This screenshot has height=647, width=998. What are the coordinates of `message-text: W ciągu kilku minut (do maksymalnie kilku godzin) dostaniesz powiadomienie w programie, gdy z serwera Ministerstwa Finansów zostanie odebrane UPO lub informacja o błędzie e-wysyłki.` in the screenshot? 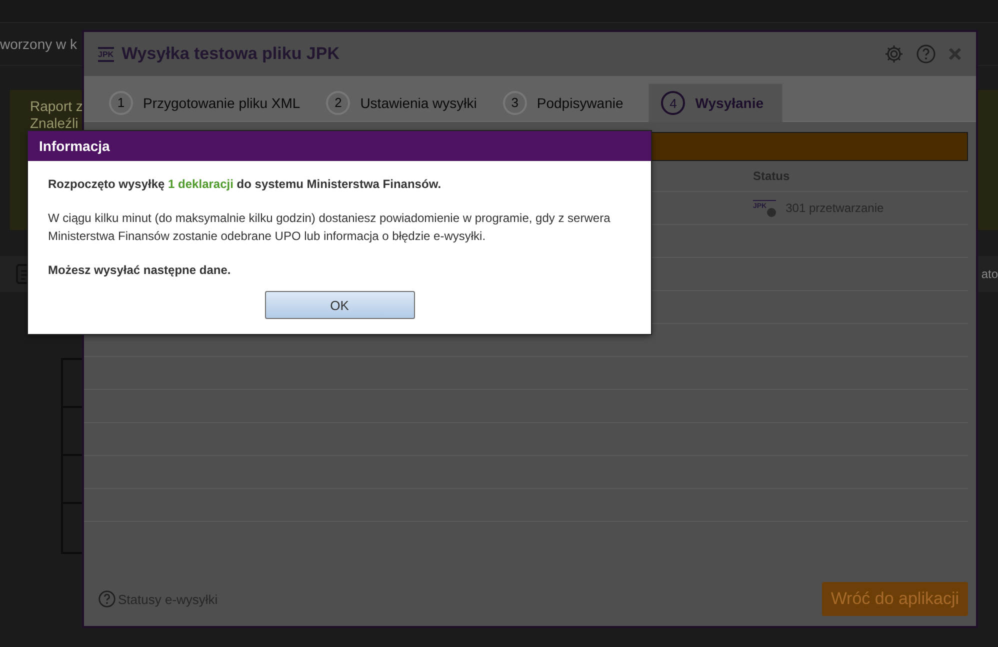 It's located at (330, 227).